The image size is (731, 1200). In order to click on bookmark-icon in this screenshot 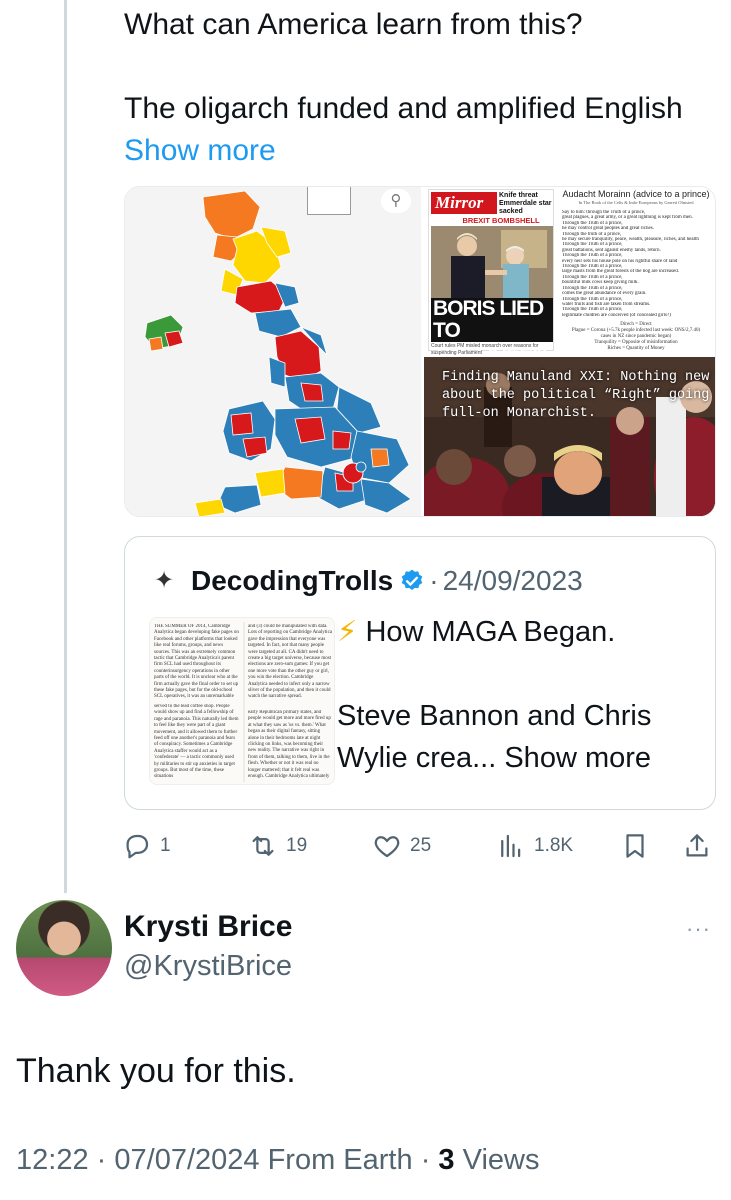, I will do `click(635, 846)`.